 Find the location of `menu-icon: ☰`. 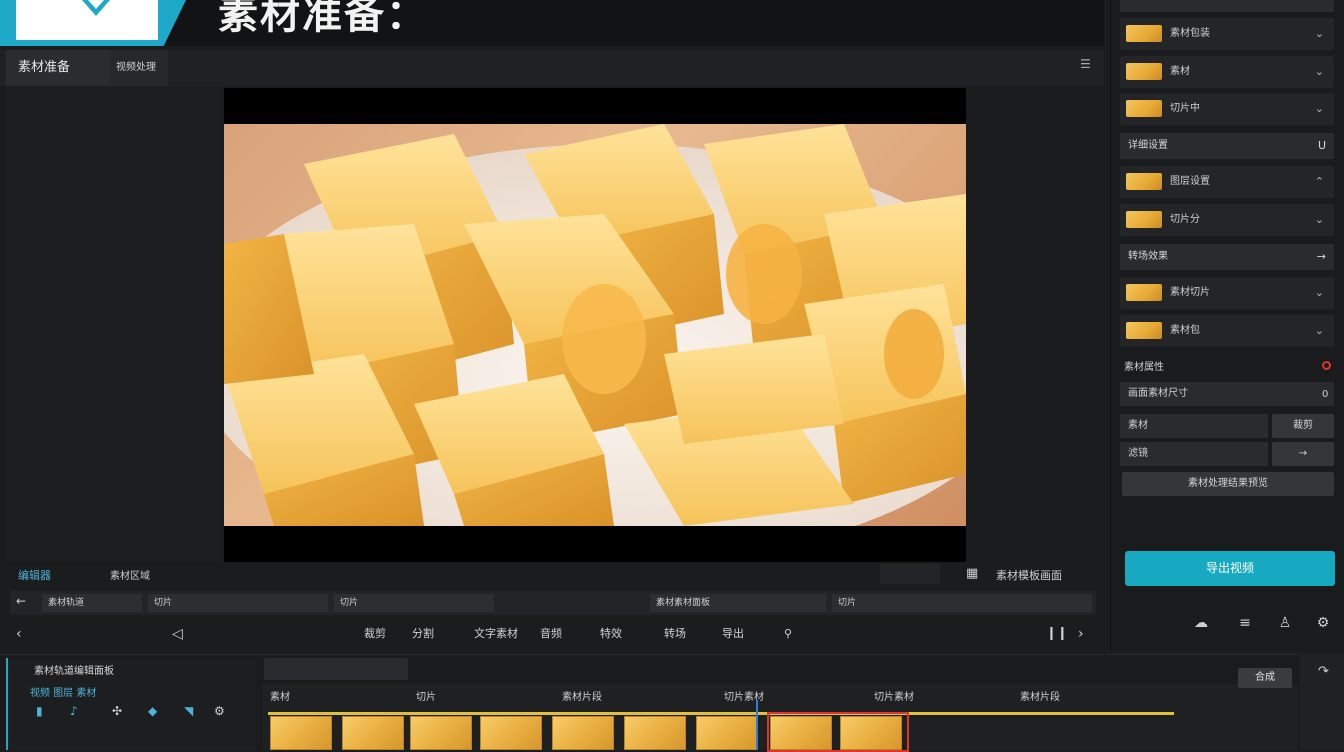

menu-icon: ☰ is located at coordinates (1086, 64).